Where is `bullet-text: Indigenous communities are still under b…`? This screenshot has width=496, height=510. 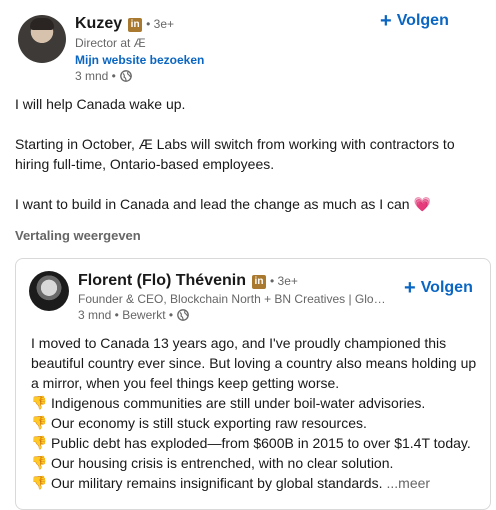
bullet-text: Indigenous communities are still under b… is located at coordinates (238, 403).